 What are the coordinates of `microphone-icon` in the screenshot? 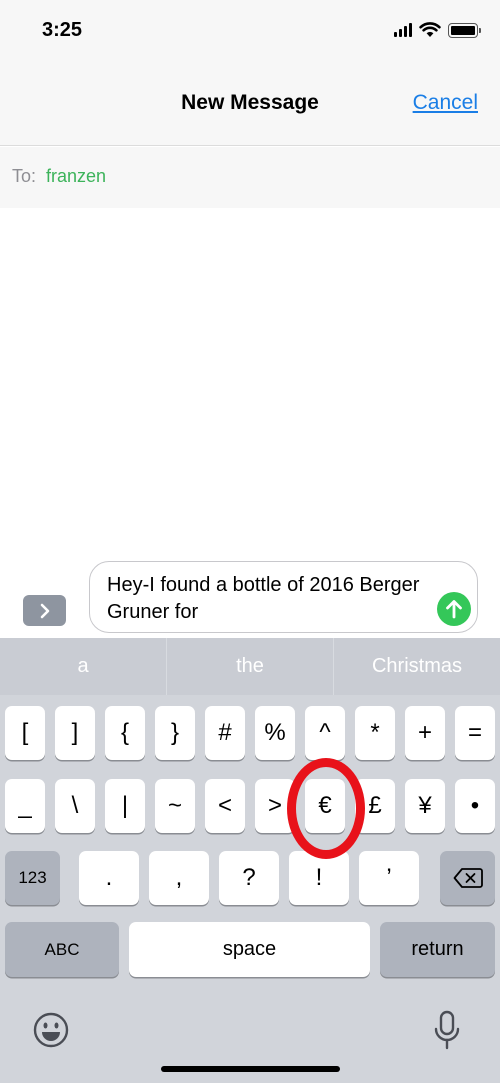 It's located at (447, 1031).